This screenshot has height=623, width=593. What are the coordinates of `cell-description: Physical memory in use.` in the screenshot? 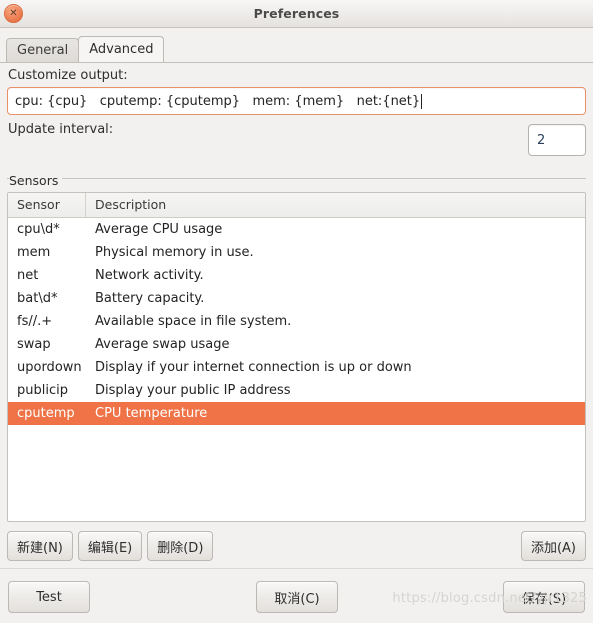 It's located at (174, 252).